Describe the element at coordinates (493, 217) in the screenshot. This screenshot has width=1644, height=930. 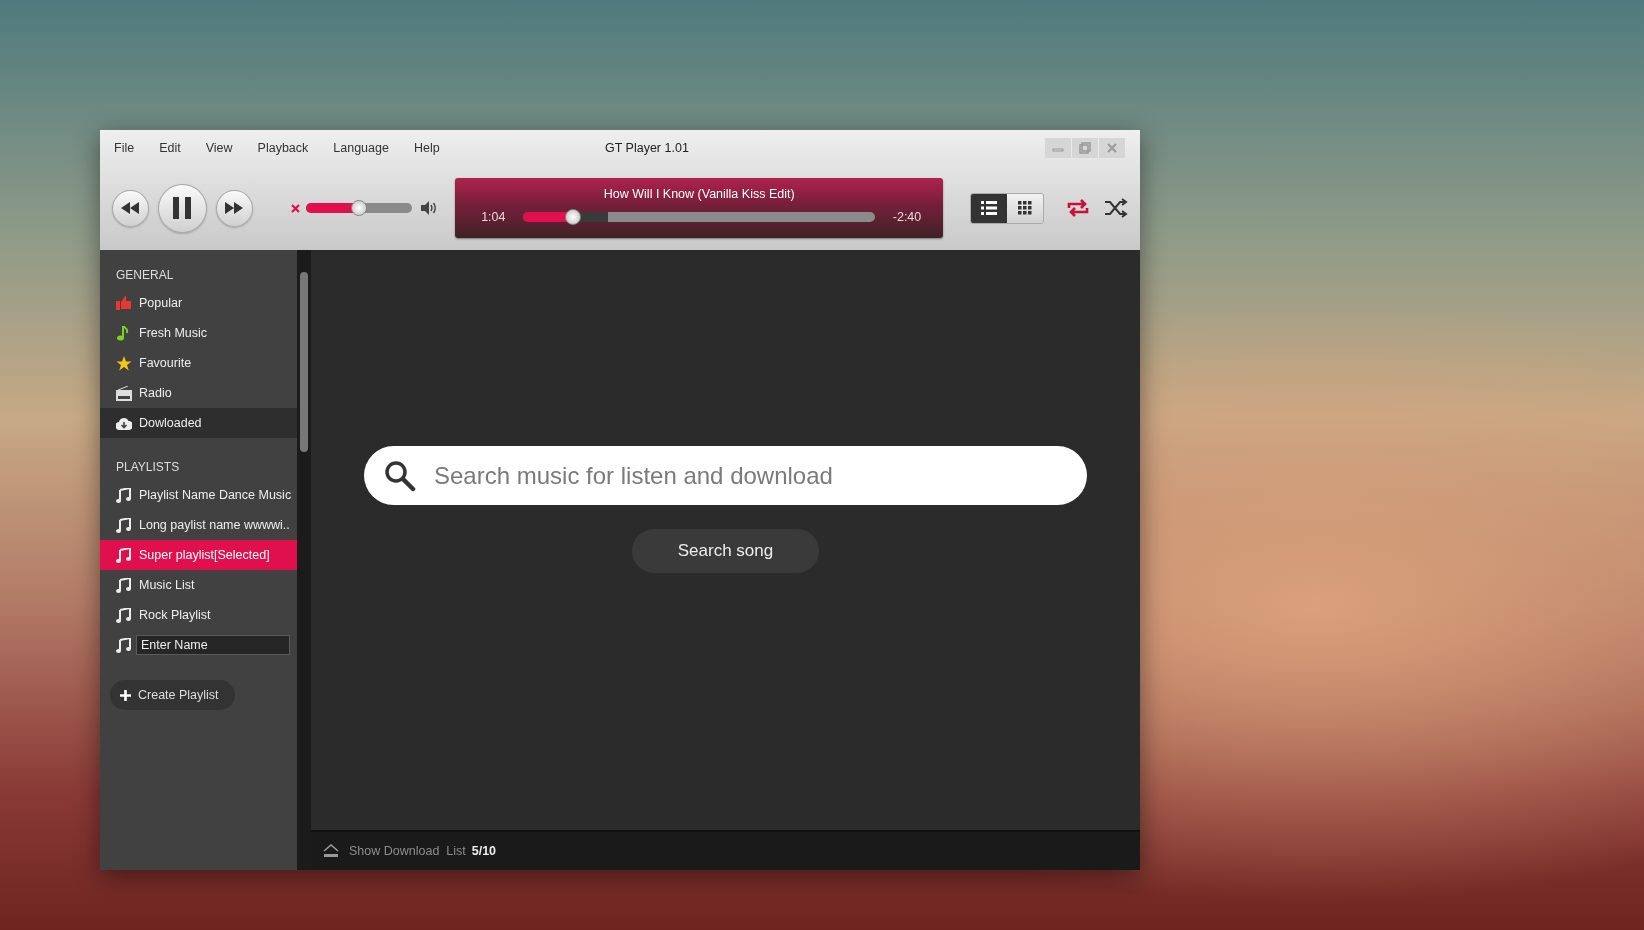
I see `elapsed-time: 1:04` at that location.